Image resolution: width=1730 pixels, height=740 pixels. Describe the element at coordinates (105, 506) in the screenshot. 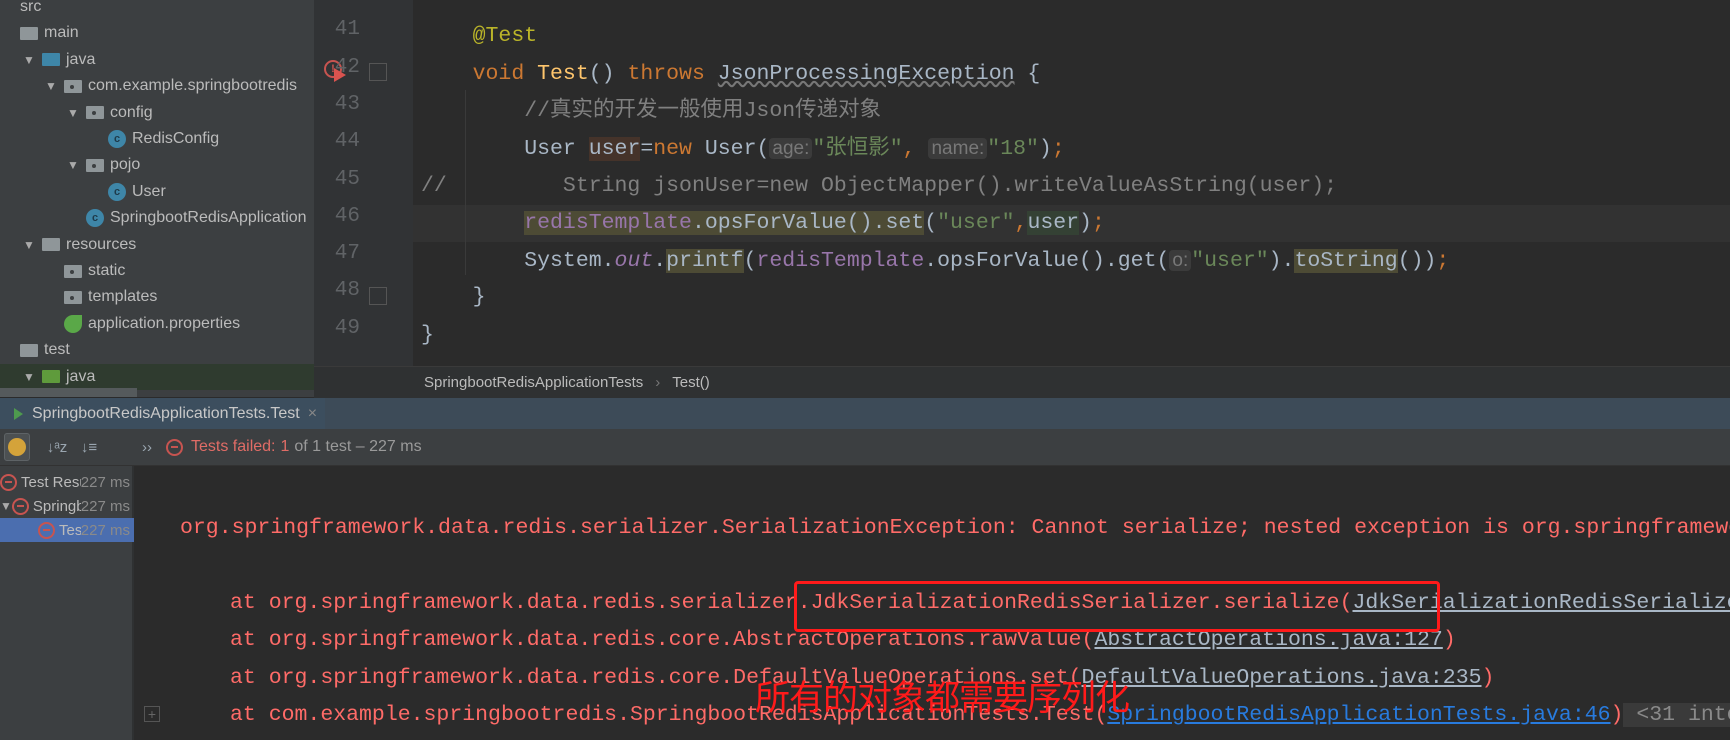

I see `test-duration: 227 ms` at that location.